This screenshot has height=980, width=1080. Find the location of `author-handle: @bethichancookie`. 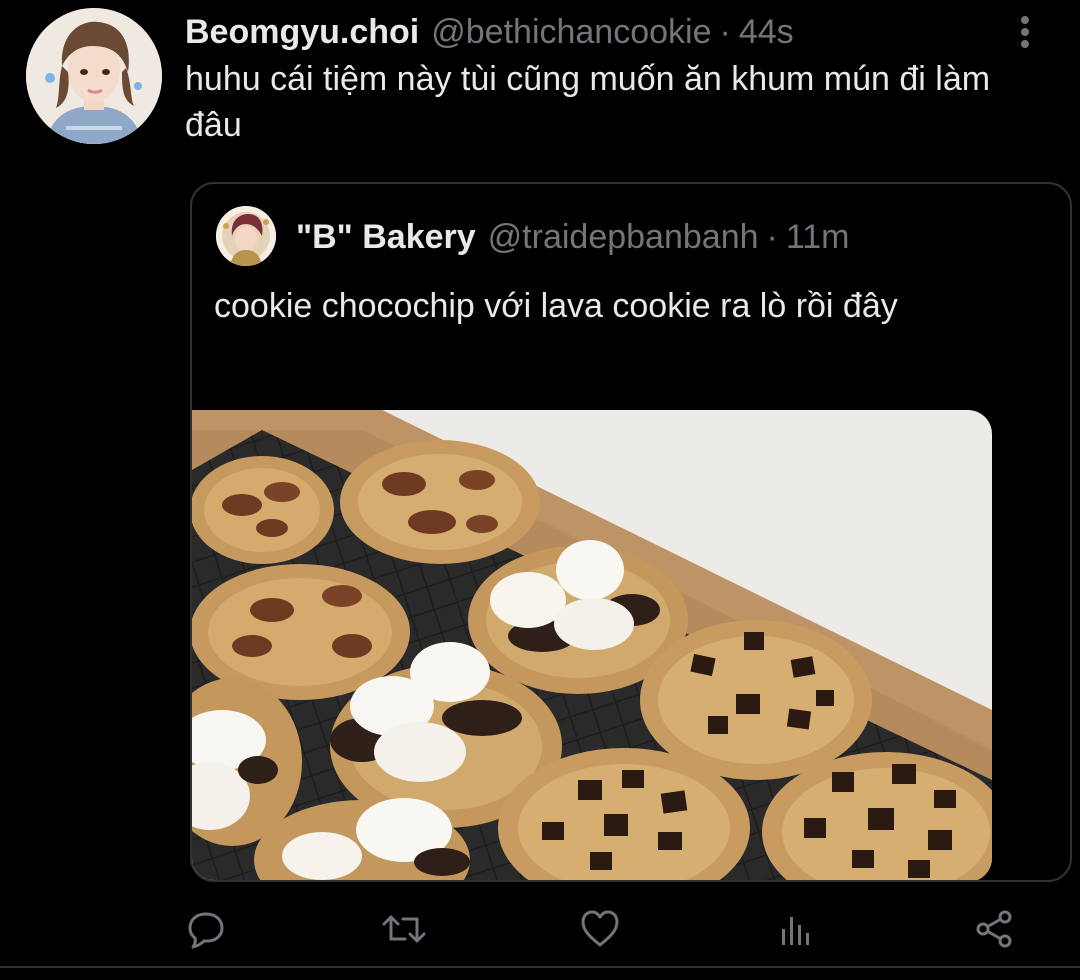

author-handle: @bethichancookie is located at coordinates (571, 32).